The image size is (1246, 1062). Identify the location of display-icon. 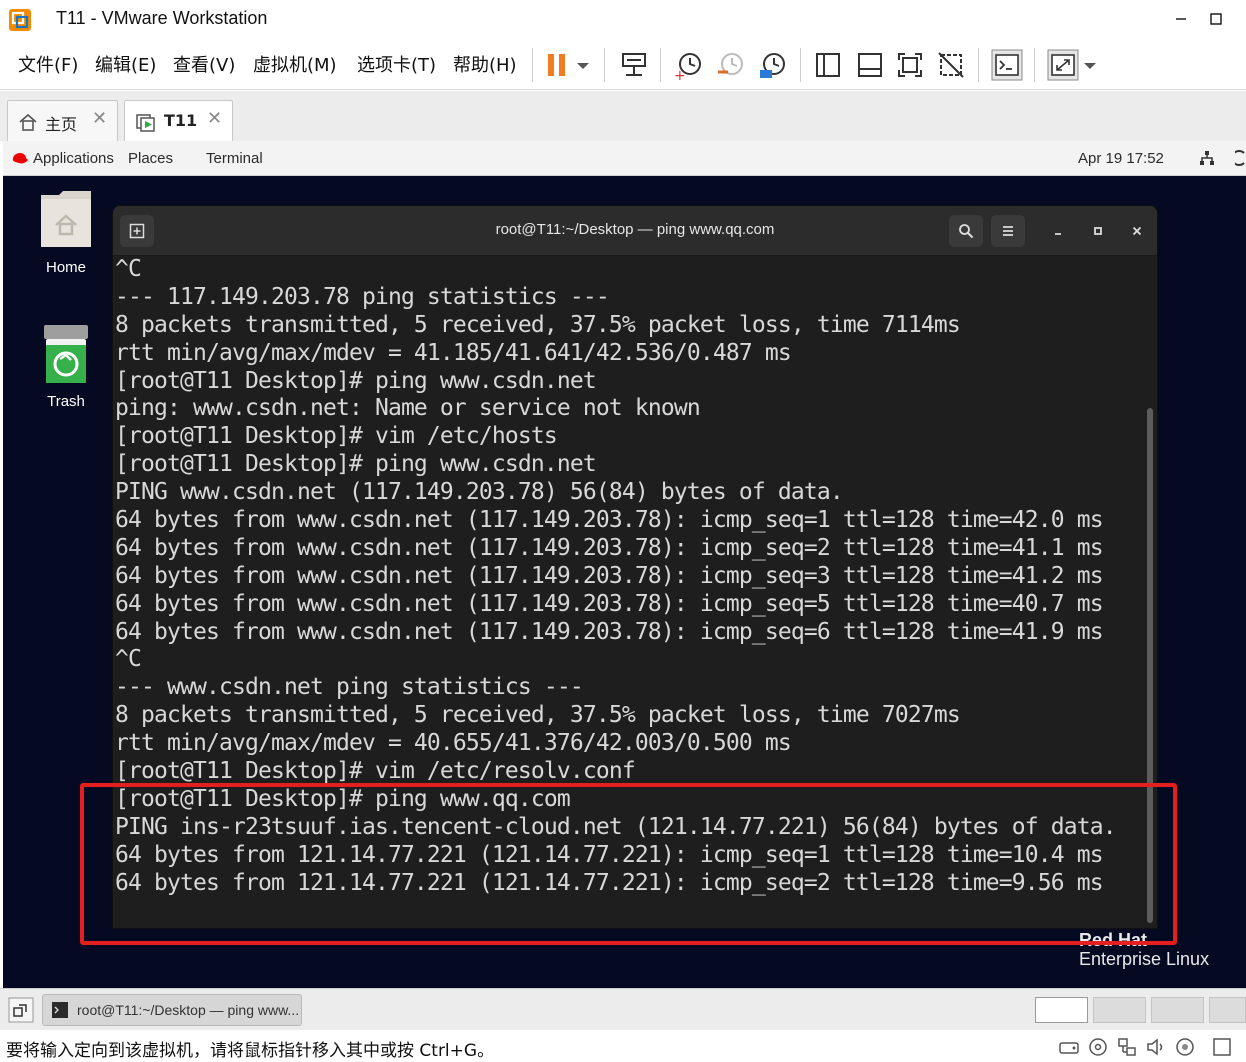
(1222, 1047).